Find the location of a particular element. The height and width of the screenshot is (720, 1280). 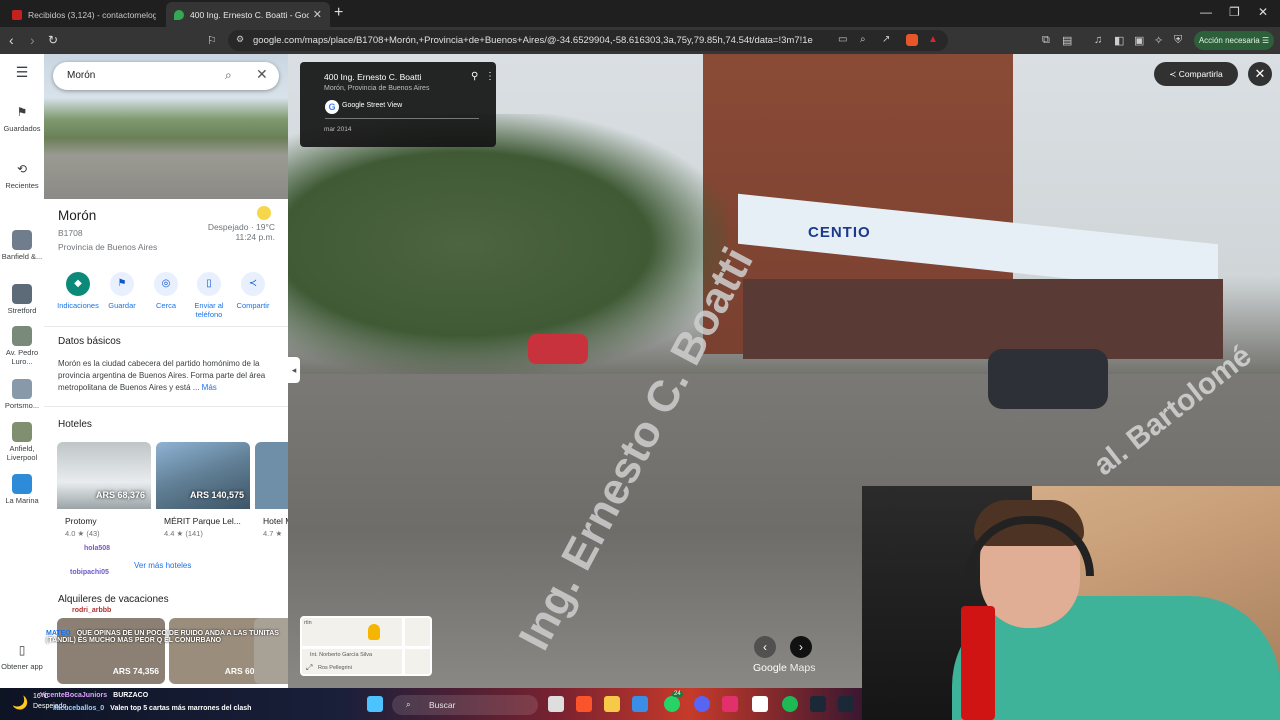

date-slider is located at coordinates (402, 118).